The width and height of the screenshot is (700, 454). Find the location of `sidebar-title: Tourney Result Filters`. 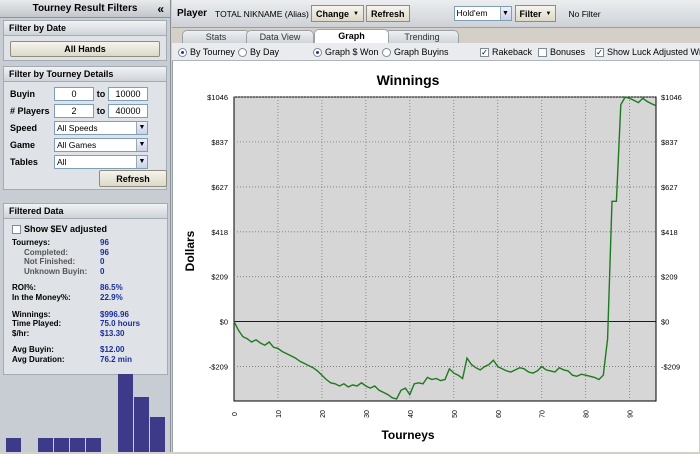

sidebar-title: Tourney Result Filters is located at coordinates (85, 8).